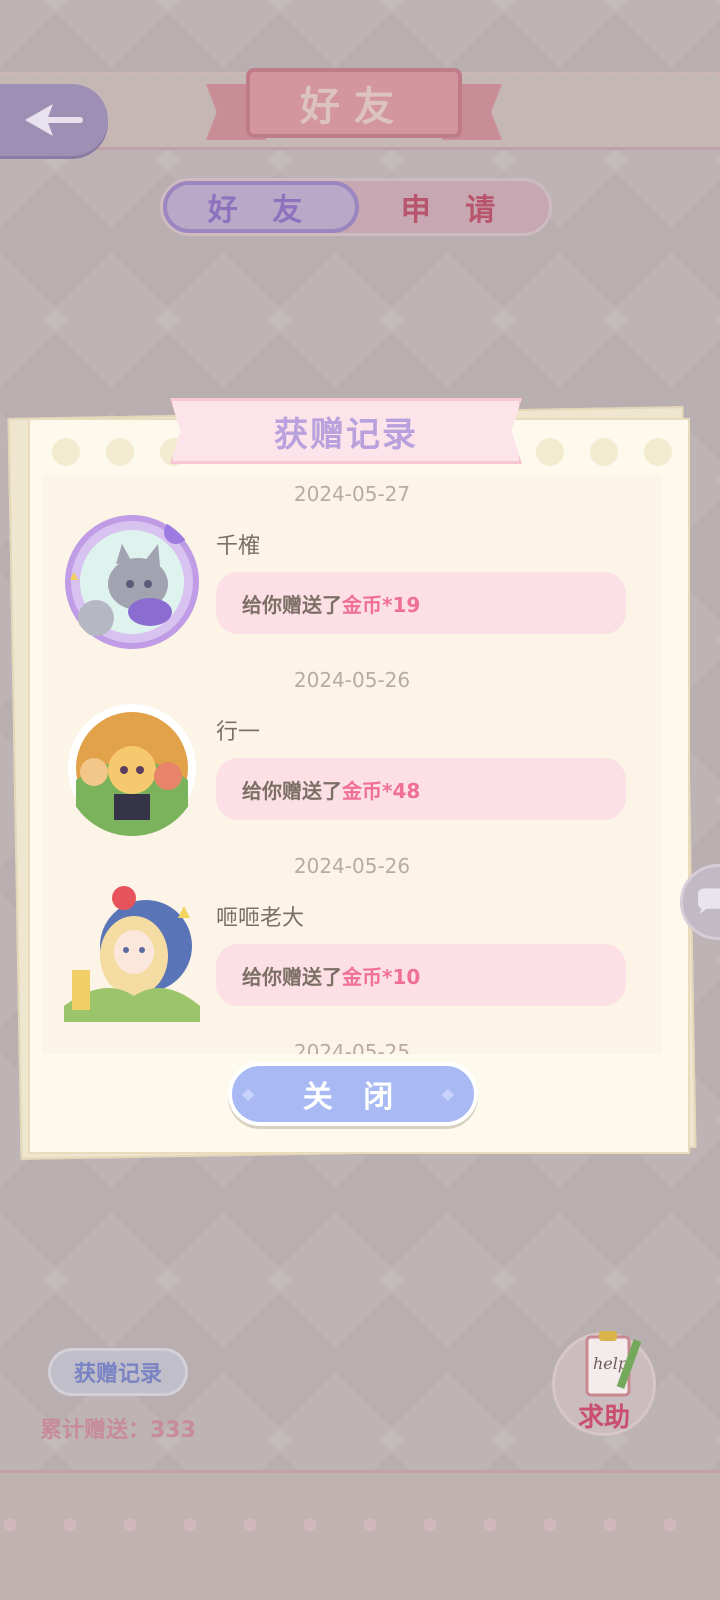  Describe the element at coordinates (381, 790) in the screenshot. I see `gift-amount: 金币*48` at that location.